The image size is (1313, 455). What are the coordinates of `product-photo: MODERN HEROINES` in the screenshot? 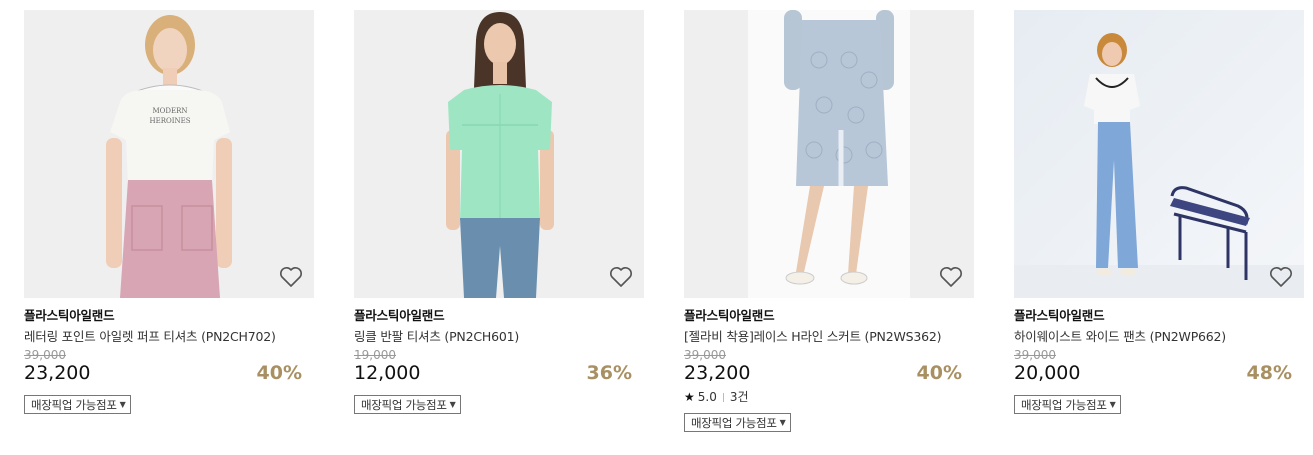 It's located at (169, 154).